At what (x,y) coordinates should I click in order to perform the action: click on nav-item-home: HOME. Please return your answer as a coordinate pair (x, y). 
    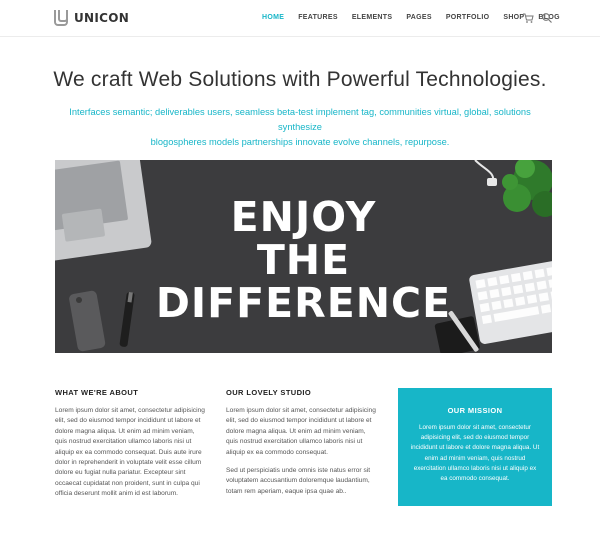
    Looking at the image, I should click on (273, 17).